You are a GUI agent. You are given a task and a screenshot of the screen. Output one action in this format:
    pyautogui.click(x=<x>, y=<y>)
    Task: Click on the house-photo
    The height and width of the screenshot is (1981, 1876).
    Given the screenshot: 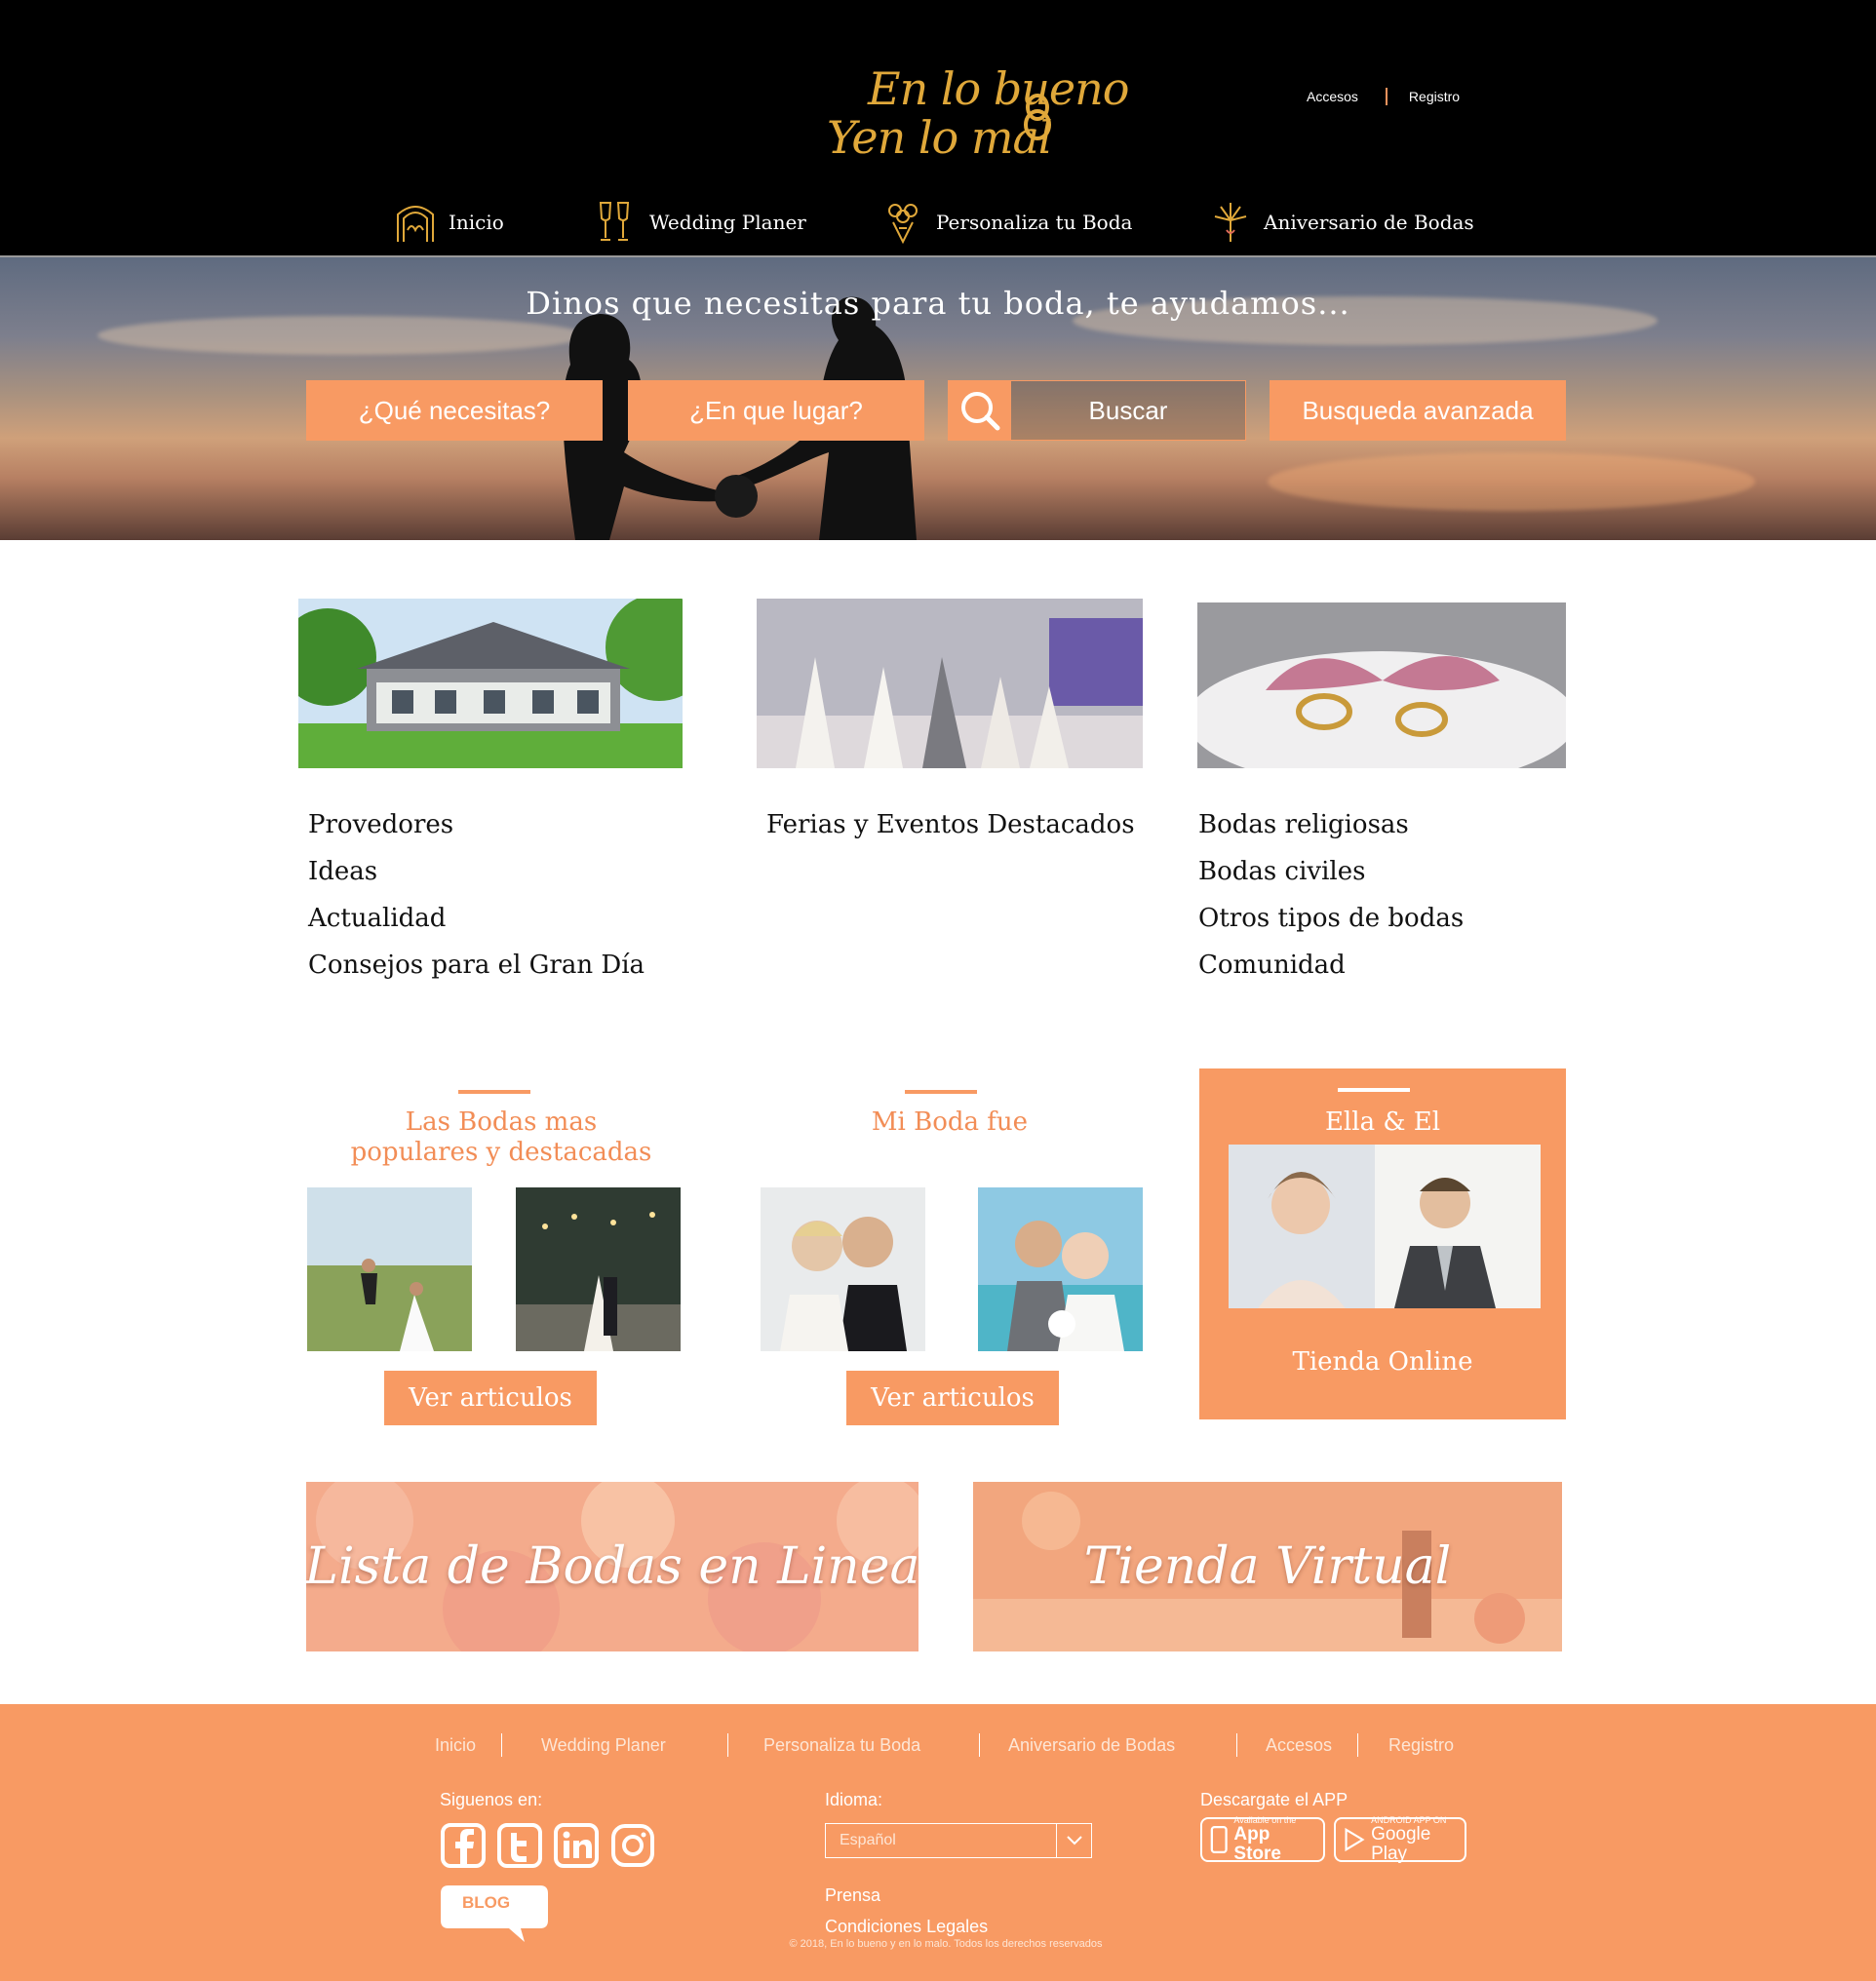 What is the action you would take?
    pyautogui.click(x=490, y=684)
    